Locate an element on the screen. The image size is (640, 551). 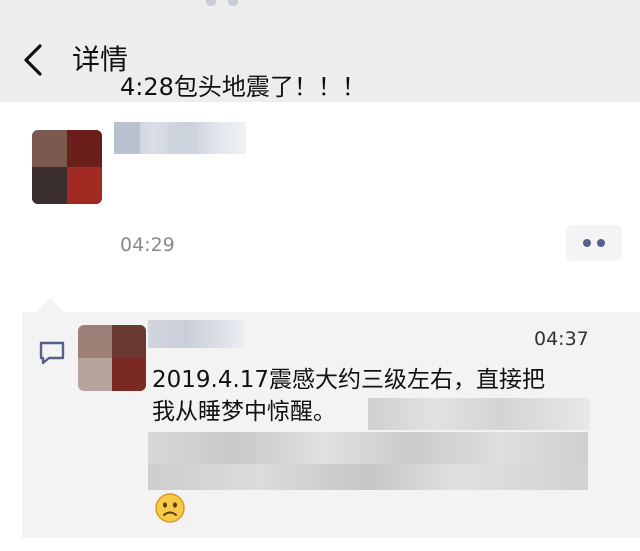
comment-caret is located at coordinates (50, 305).